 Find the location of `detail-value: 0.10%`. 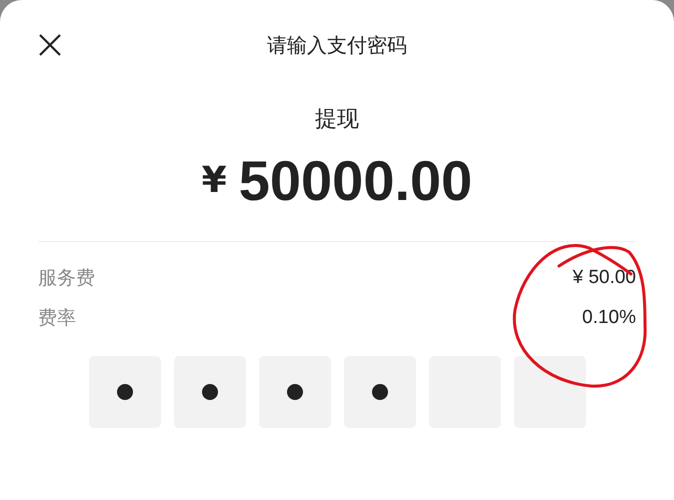

detail-value: 0.10% is located at coordinates (609, 318).